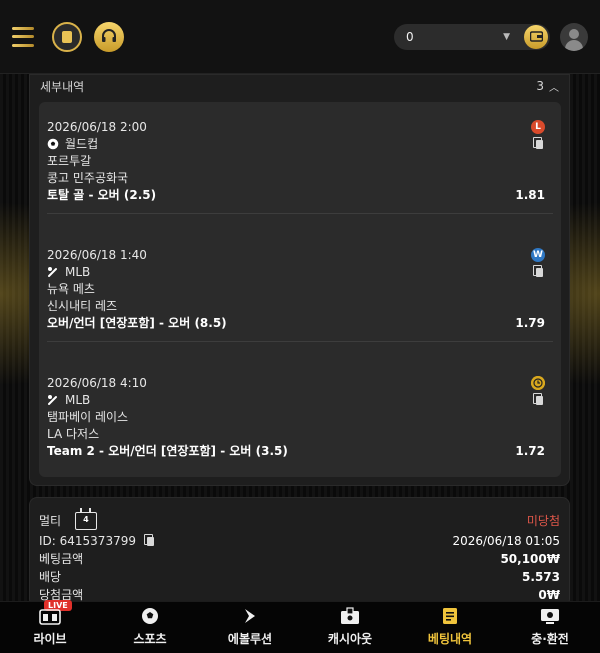  What do you see at coordinates (506, 36) in the screenshot?
I see `chevron-down-icon: ▼` at bounding box center [506, 36].